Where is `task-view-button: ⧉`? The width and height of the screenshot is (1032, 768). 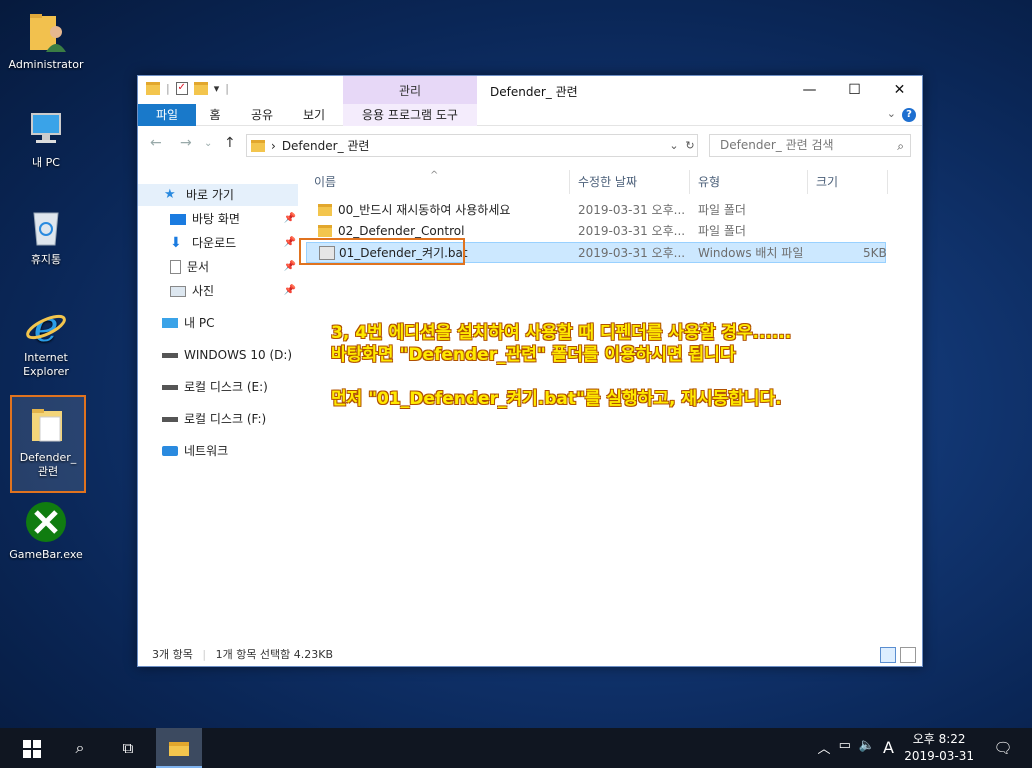 task-view-button: ⧉ is located at coordinates (128, 748).